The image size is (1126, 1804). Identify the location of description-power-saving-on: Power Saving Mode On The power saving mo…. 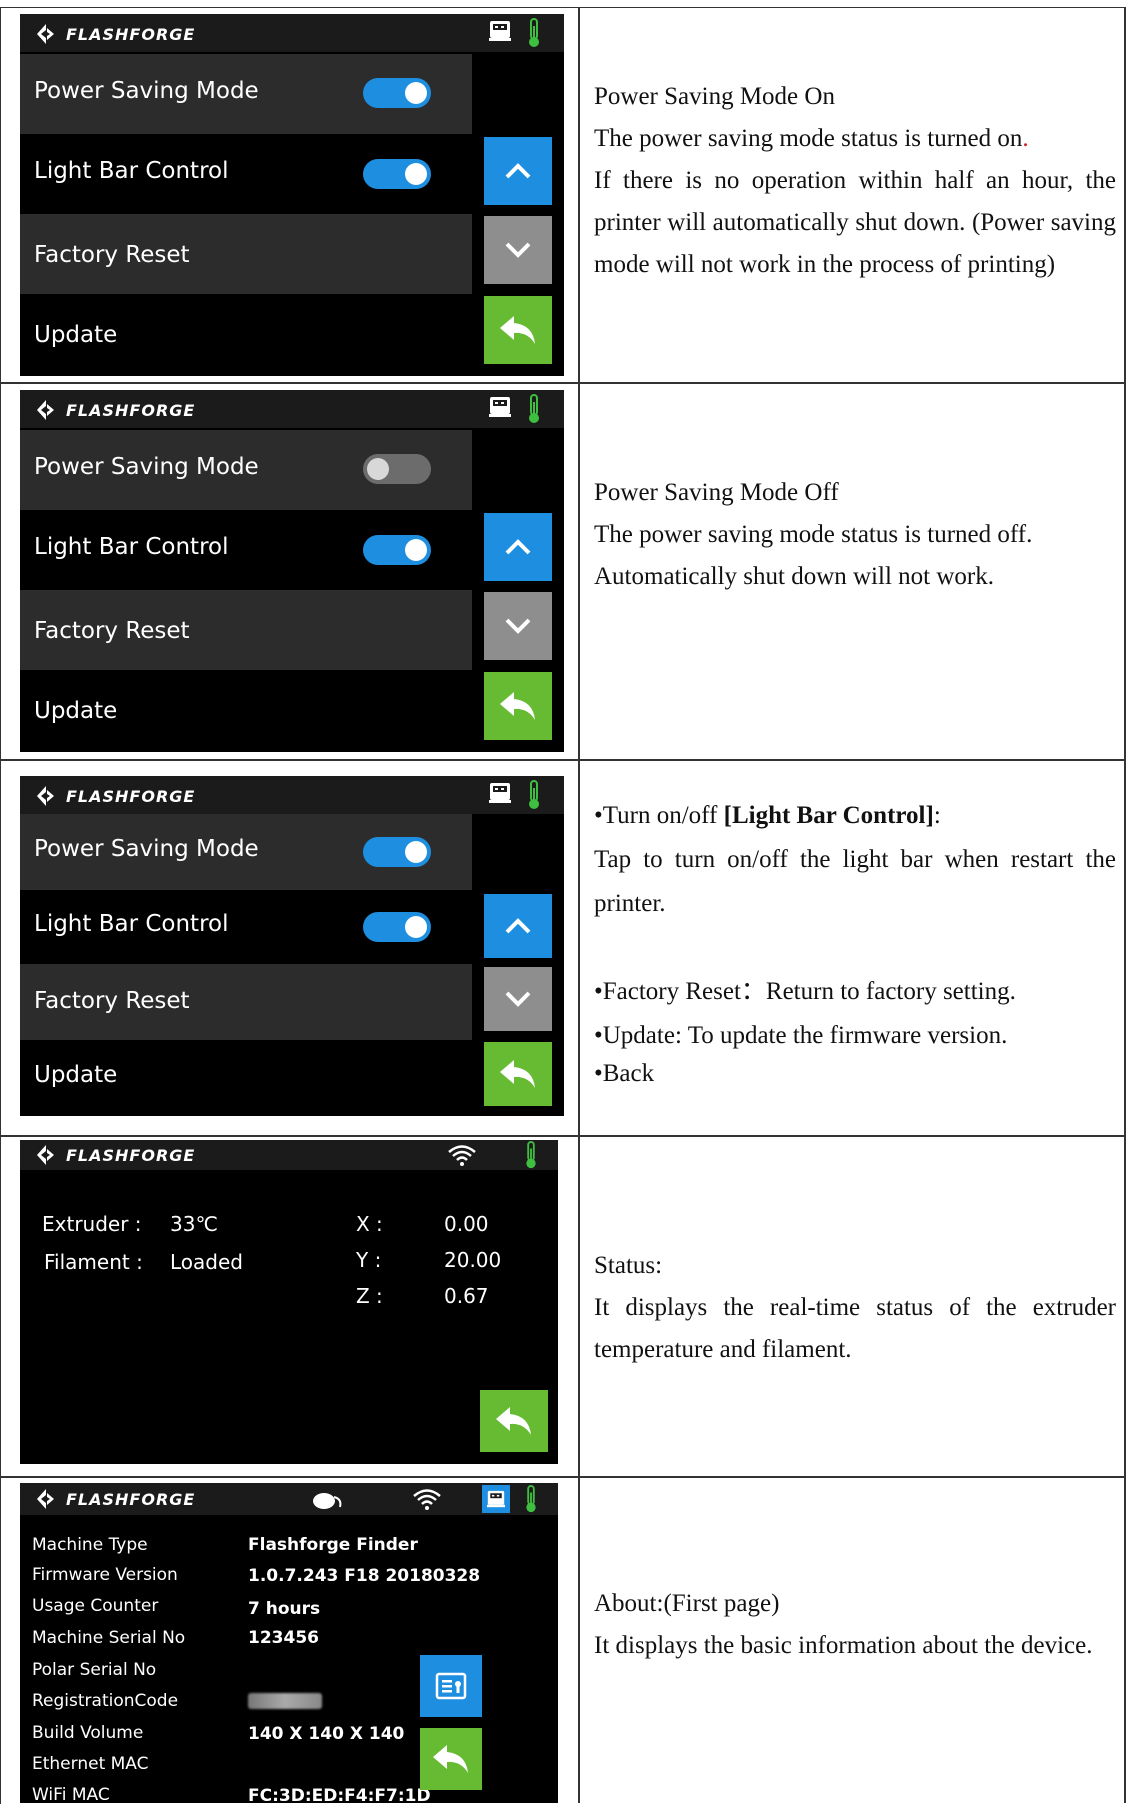
(855, 181).